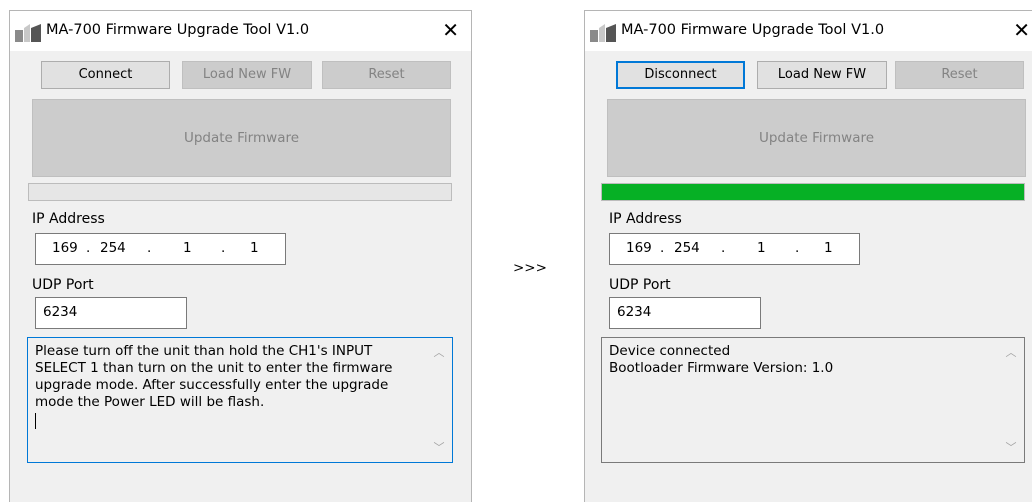  I want to click on transition-arrow: >>>, so click(530, 268).